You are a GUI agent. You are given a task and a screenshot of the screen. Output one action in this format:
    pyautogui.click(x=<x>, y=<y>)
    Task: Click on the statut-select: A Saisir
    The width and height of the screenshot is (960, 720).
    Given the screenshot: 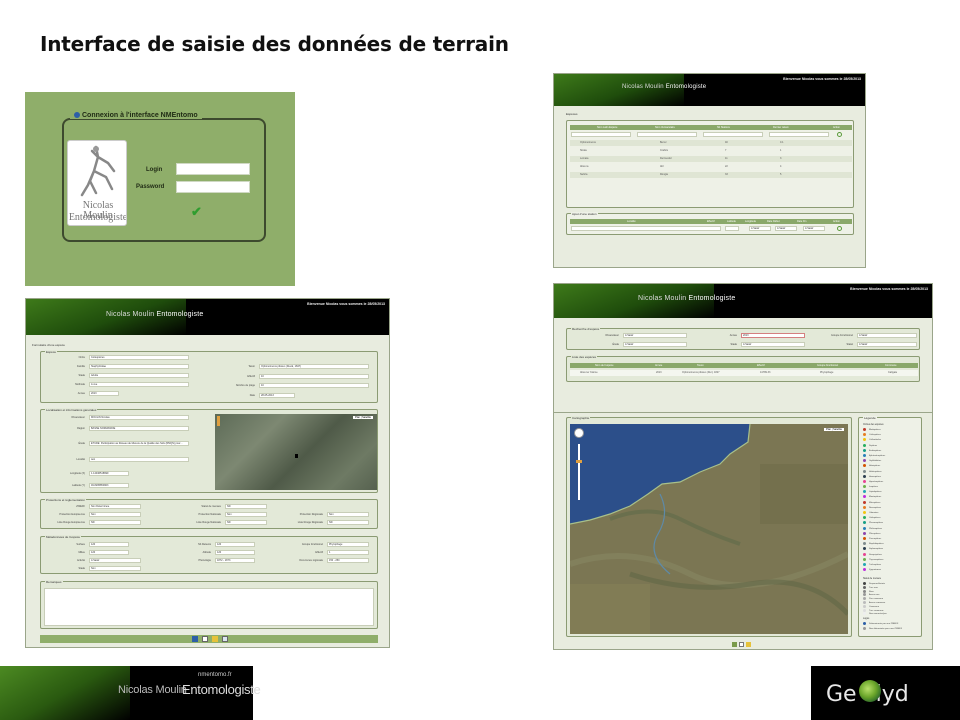 What is the action you would take?
    pyautogui.click(x=887, y=344)
    